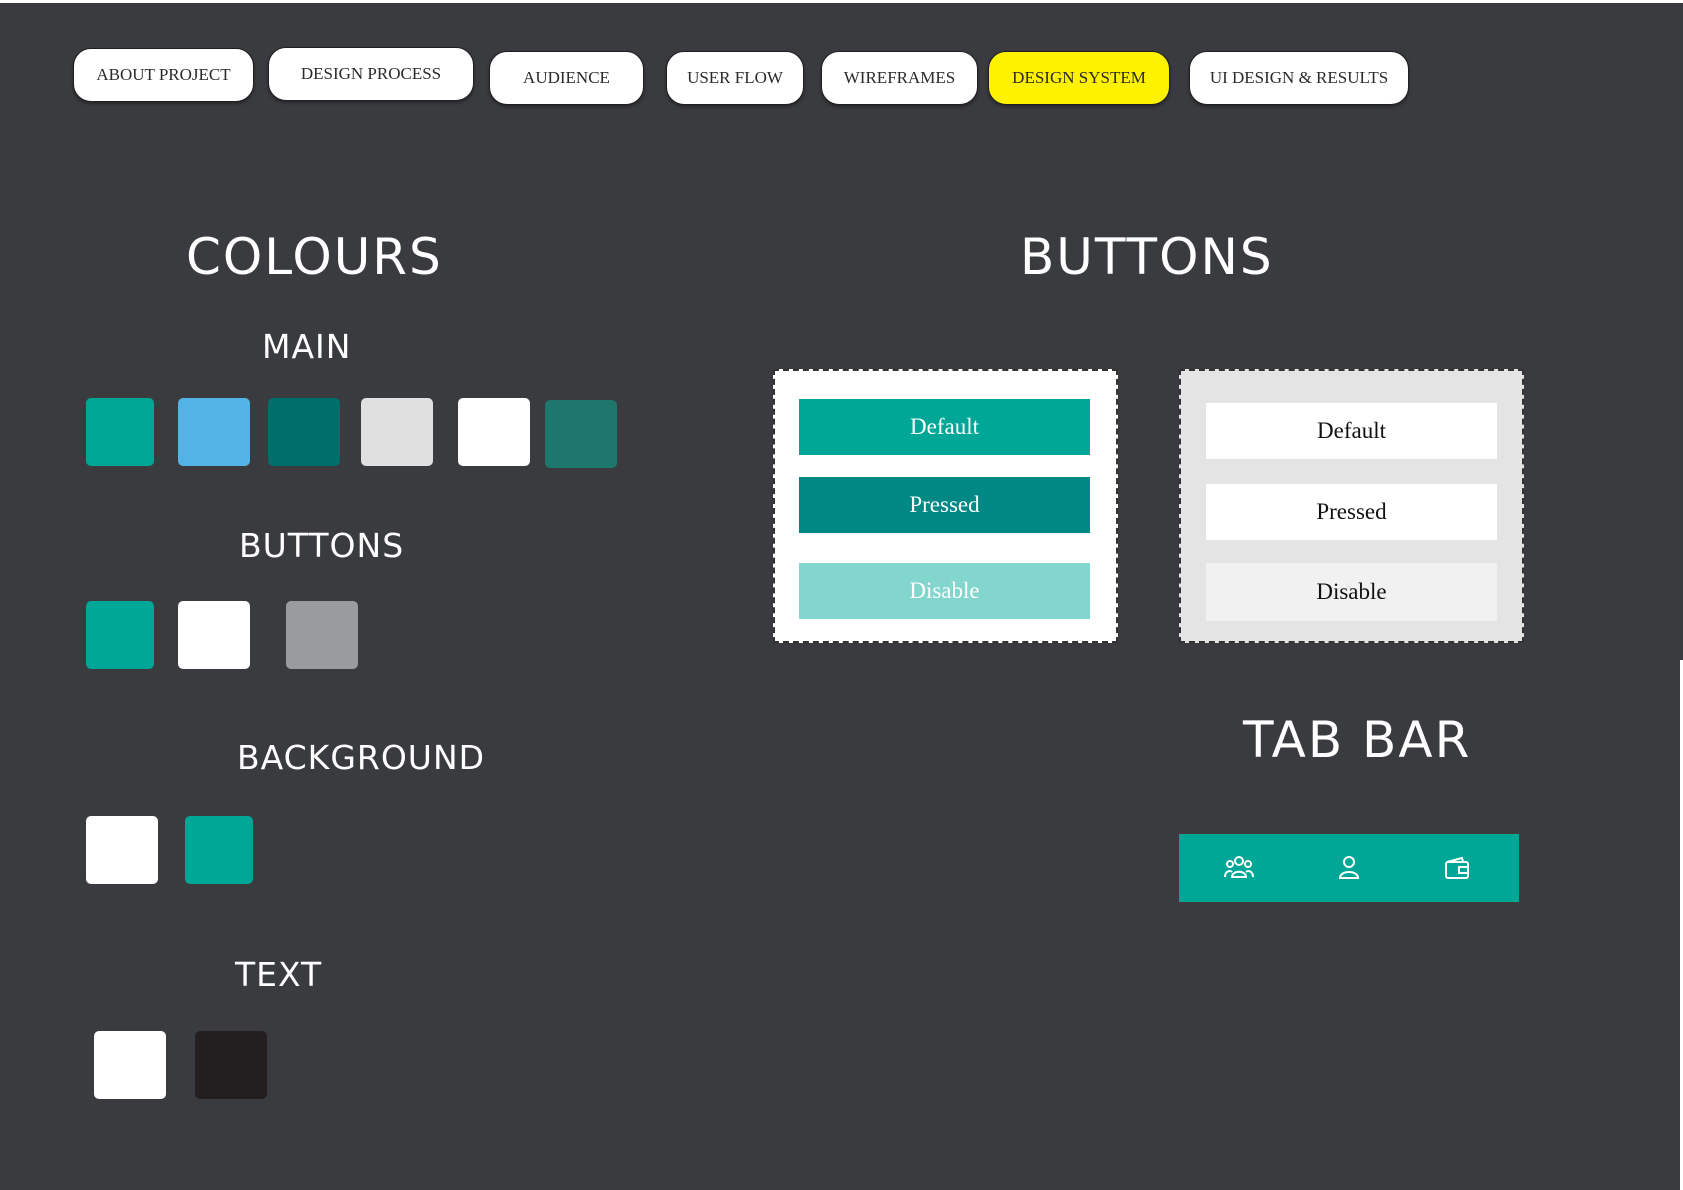 This screenshot has width=1683, height=1190. What do you see at coordinates (279, 974) in the screenshot?
I see `text-colours-label: TEXT` at bounding box center [279, 974].